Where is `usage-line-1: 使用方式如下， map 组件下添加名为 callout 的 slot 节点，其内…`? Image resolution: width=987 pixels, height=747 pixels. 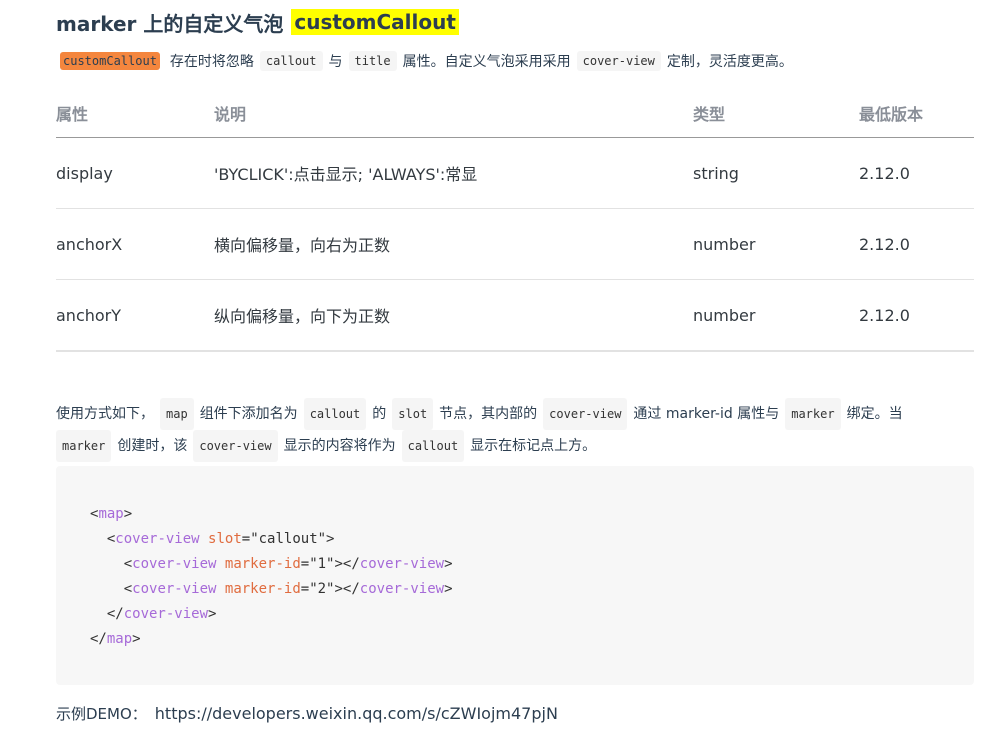
usage-line-1: 使用方式如下， map 组件下添加名为 callout 的 slot 节点，其内… is located at coordinates (506, 414).